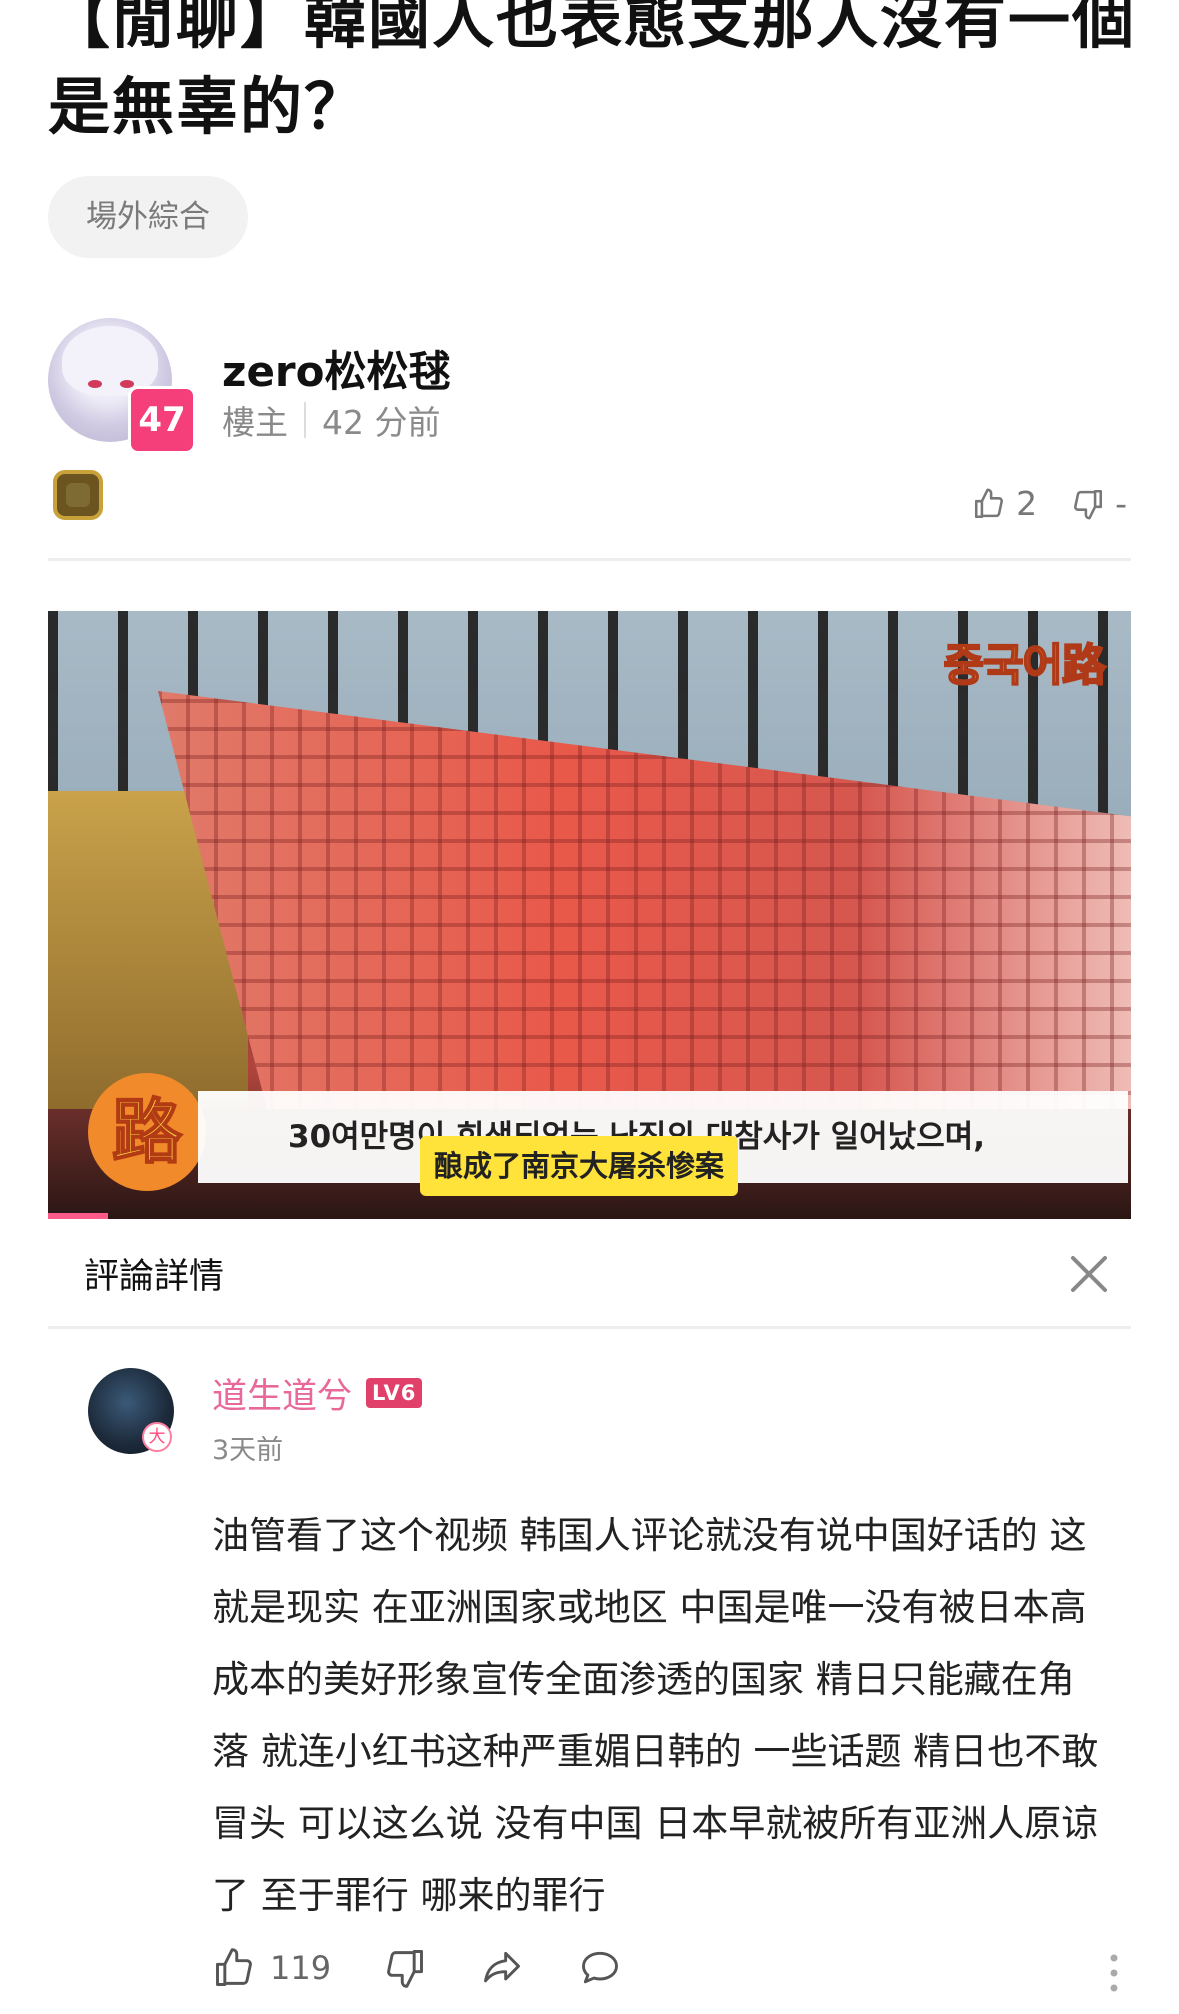  I want to click on meta-divider, so click(305, 420).